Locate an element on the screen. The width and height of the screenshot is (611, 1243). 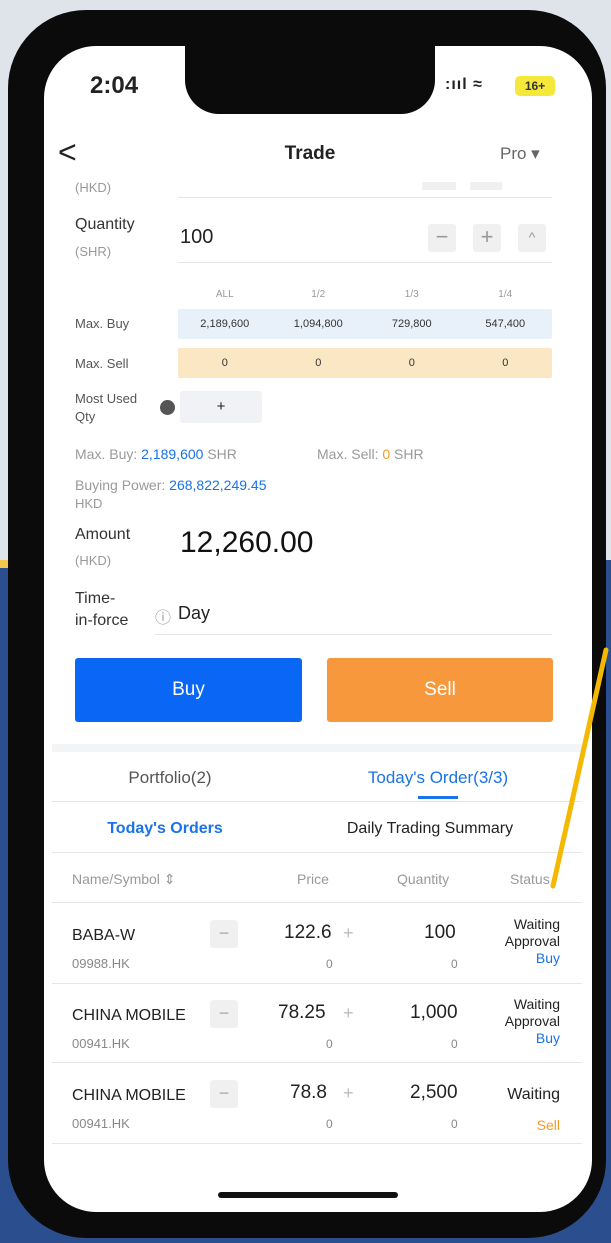
signal-wifi-icon: :ııl ≈ is located at coordinates (464, 84).